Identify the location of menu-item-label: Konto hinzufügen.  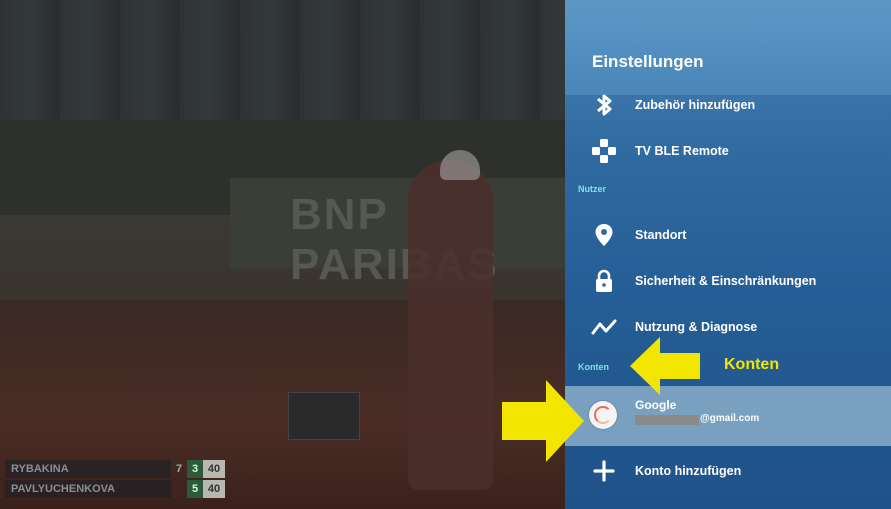
(688, 471).